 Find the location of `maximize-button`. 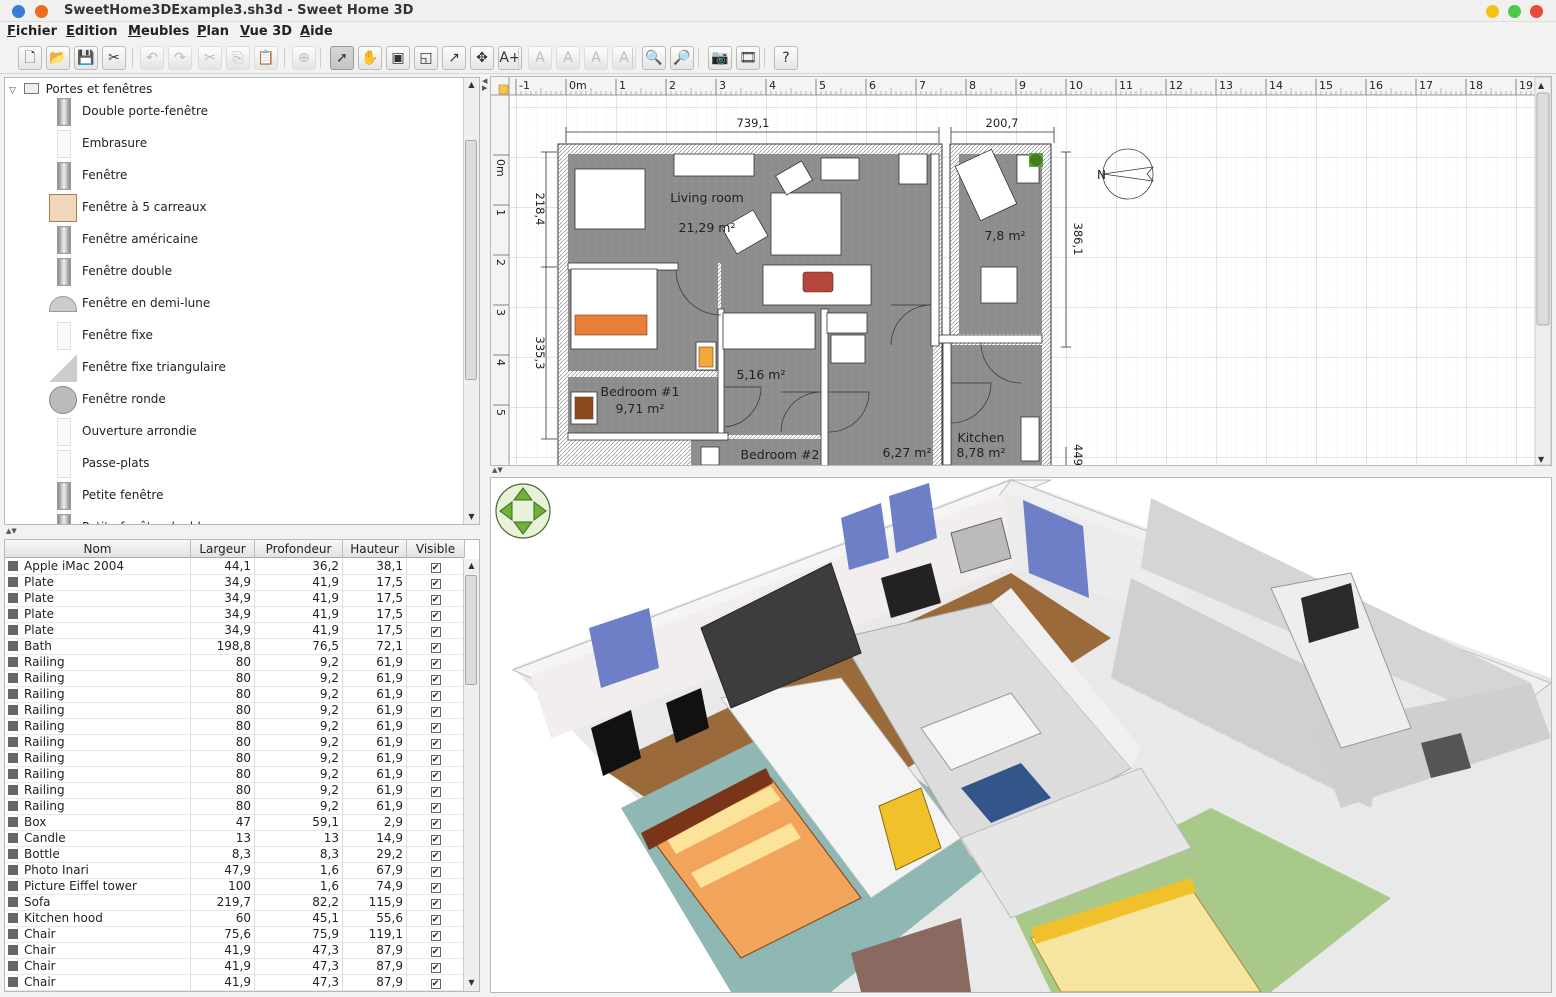

maximize-button is located at coordinates (1514, 11).